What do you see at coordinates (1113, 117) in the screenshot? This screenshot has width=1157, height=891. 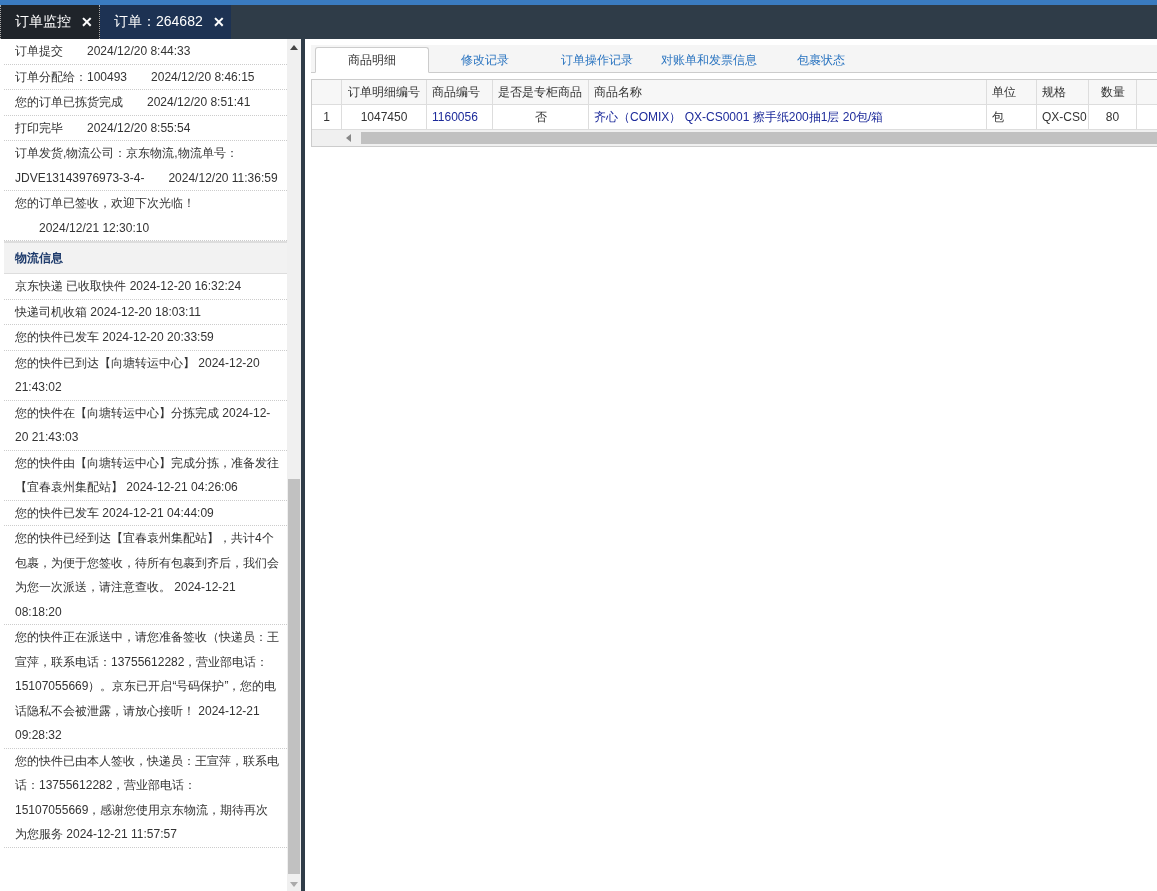 I see `table-cell: 80` at bounding box center [1113, 117].